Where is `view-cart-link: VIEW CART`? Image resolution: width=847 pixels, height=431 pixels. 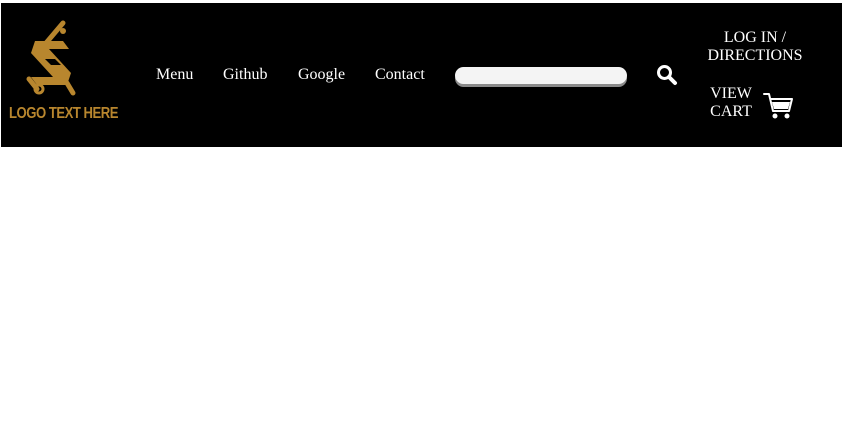
view-cart-link: VIEW CART is located at coordinates (731, 103).